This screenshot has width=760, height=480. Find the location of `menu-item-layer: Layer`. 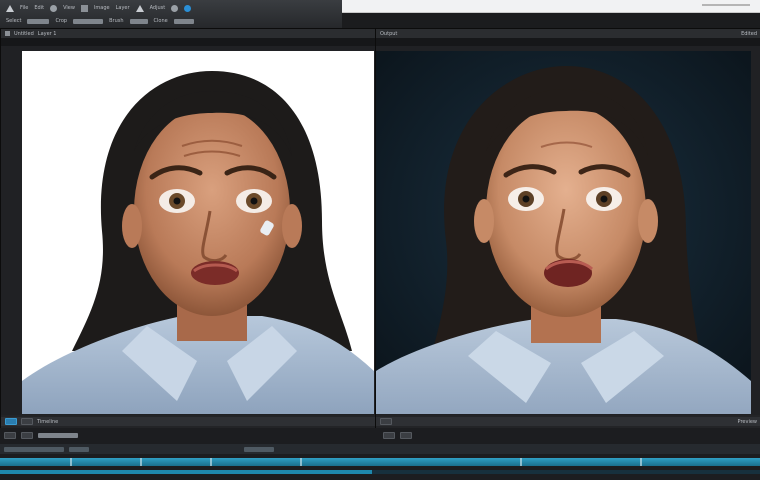

menu-item-layer: Layer is located at coordinates (123, 8).